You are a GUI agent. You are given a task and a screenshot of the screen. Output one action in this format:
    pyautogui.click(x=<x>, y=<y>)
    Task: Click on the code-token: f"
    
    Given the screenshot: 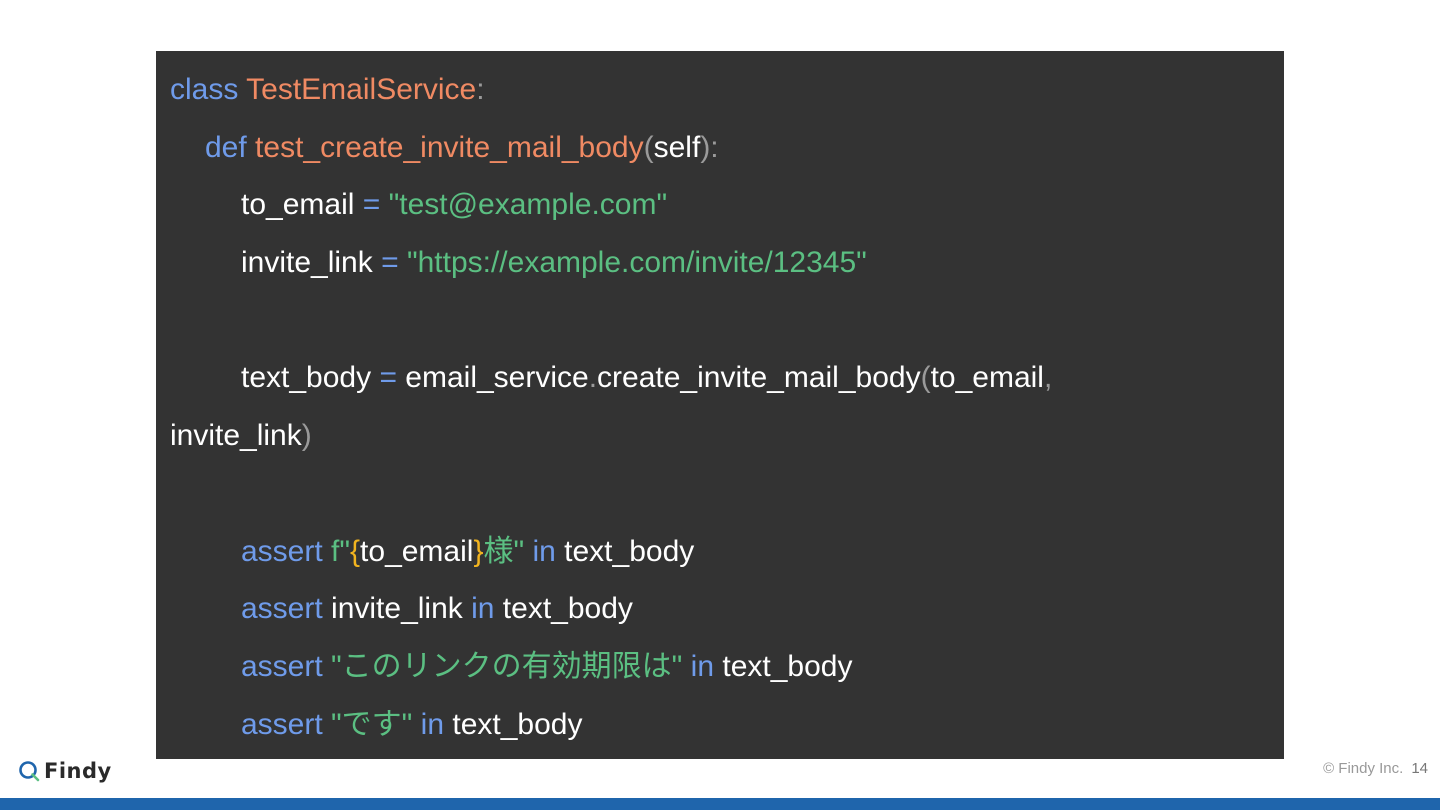 What is the action you would take?
    pyautogui.click(x=341, y=551)
    